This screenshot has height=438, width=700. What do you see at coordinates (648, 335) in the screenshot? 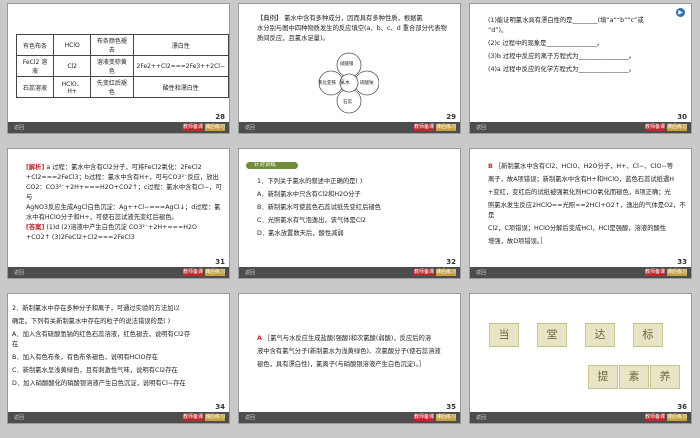
I see `title-char-tile: 标` at bounding box center [648, 335].